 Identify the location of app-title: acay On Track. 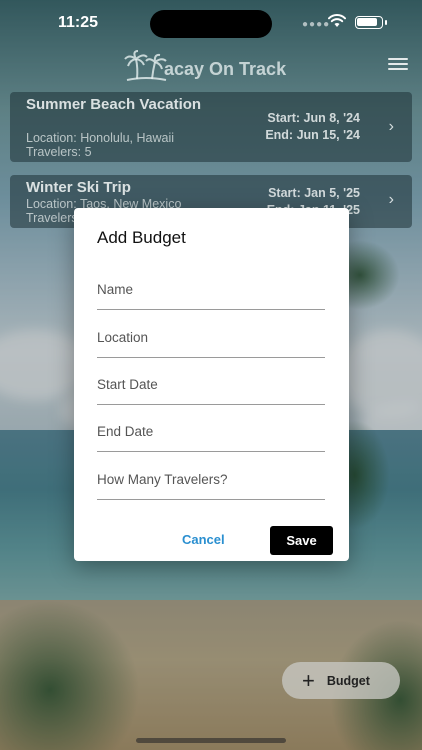
(225, 69).